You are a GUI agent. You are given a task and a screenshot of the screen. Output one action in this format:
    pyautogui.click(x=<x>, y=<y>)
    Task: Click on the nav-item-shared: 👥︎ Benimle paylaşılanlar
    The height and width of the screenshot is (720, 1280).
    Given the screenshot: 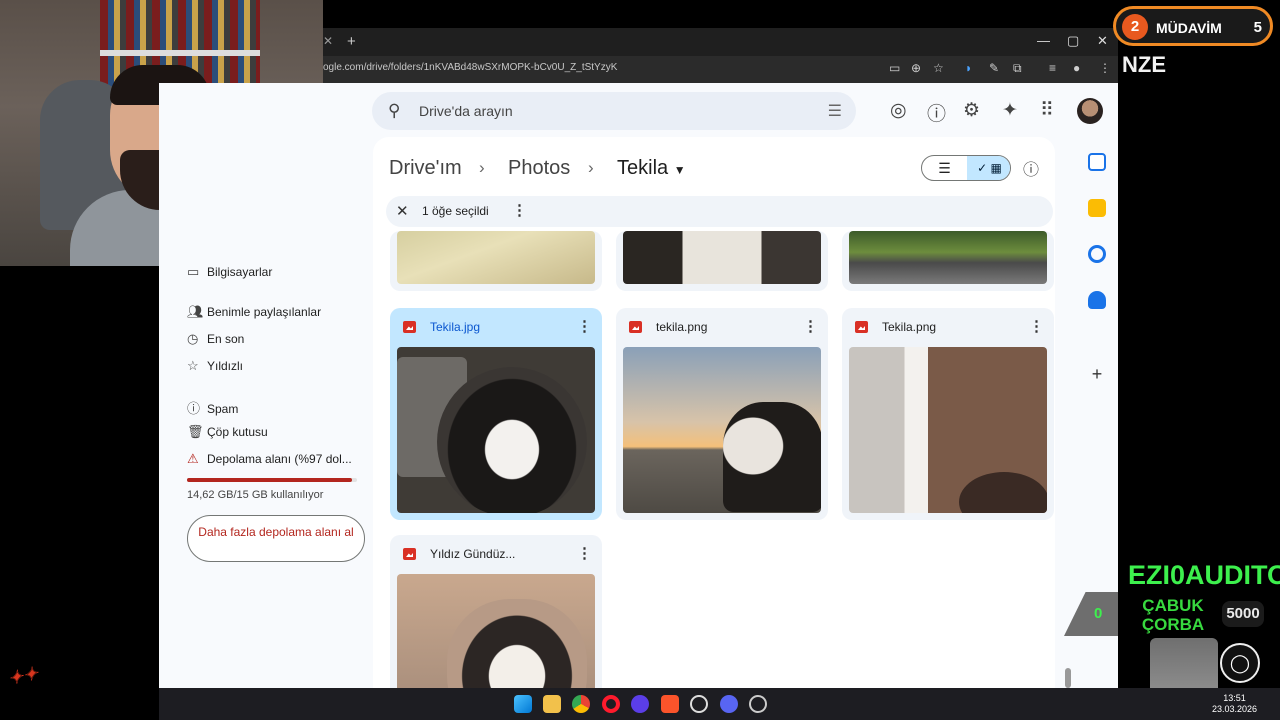 What is the action you would take?
    pyautogui.click(x=254, y=312)
    